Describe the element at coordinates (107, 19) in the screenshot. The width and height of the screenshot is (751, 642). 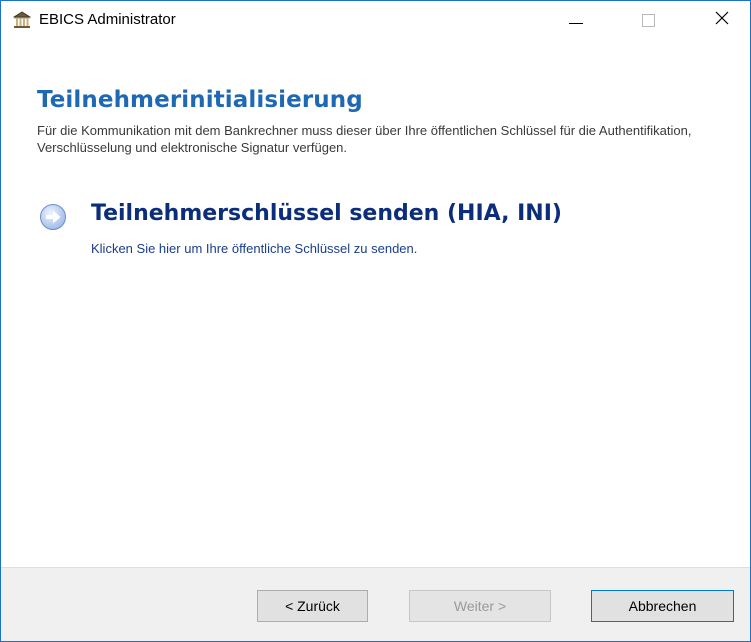
I see `window-title: EBICS Administrator` at that location.